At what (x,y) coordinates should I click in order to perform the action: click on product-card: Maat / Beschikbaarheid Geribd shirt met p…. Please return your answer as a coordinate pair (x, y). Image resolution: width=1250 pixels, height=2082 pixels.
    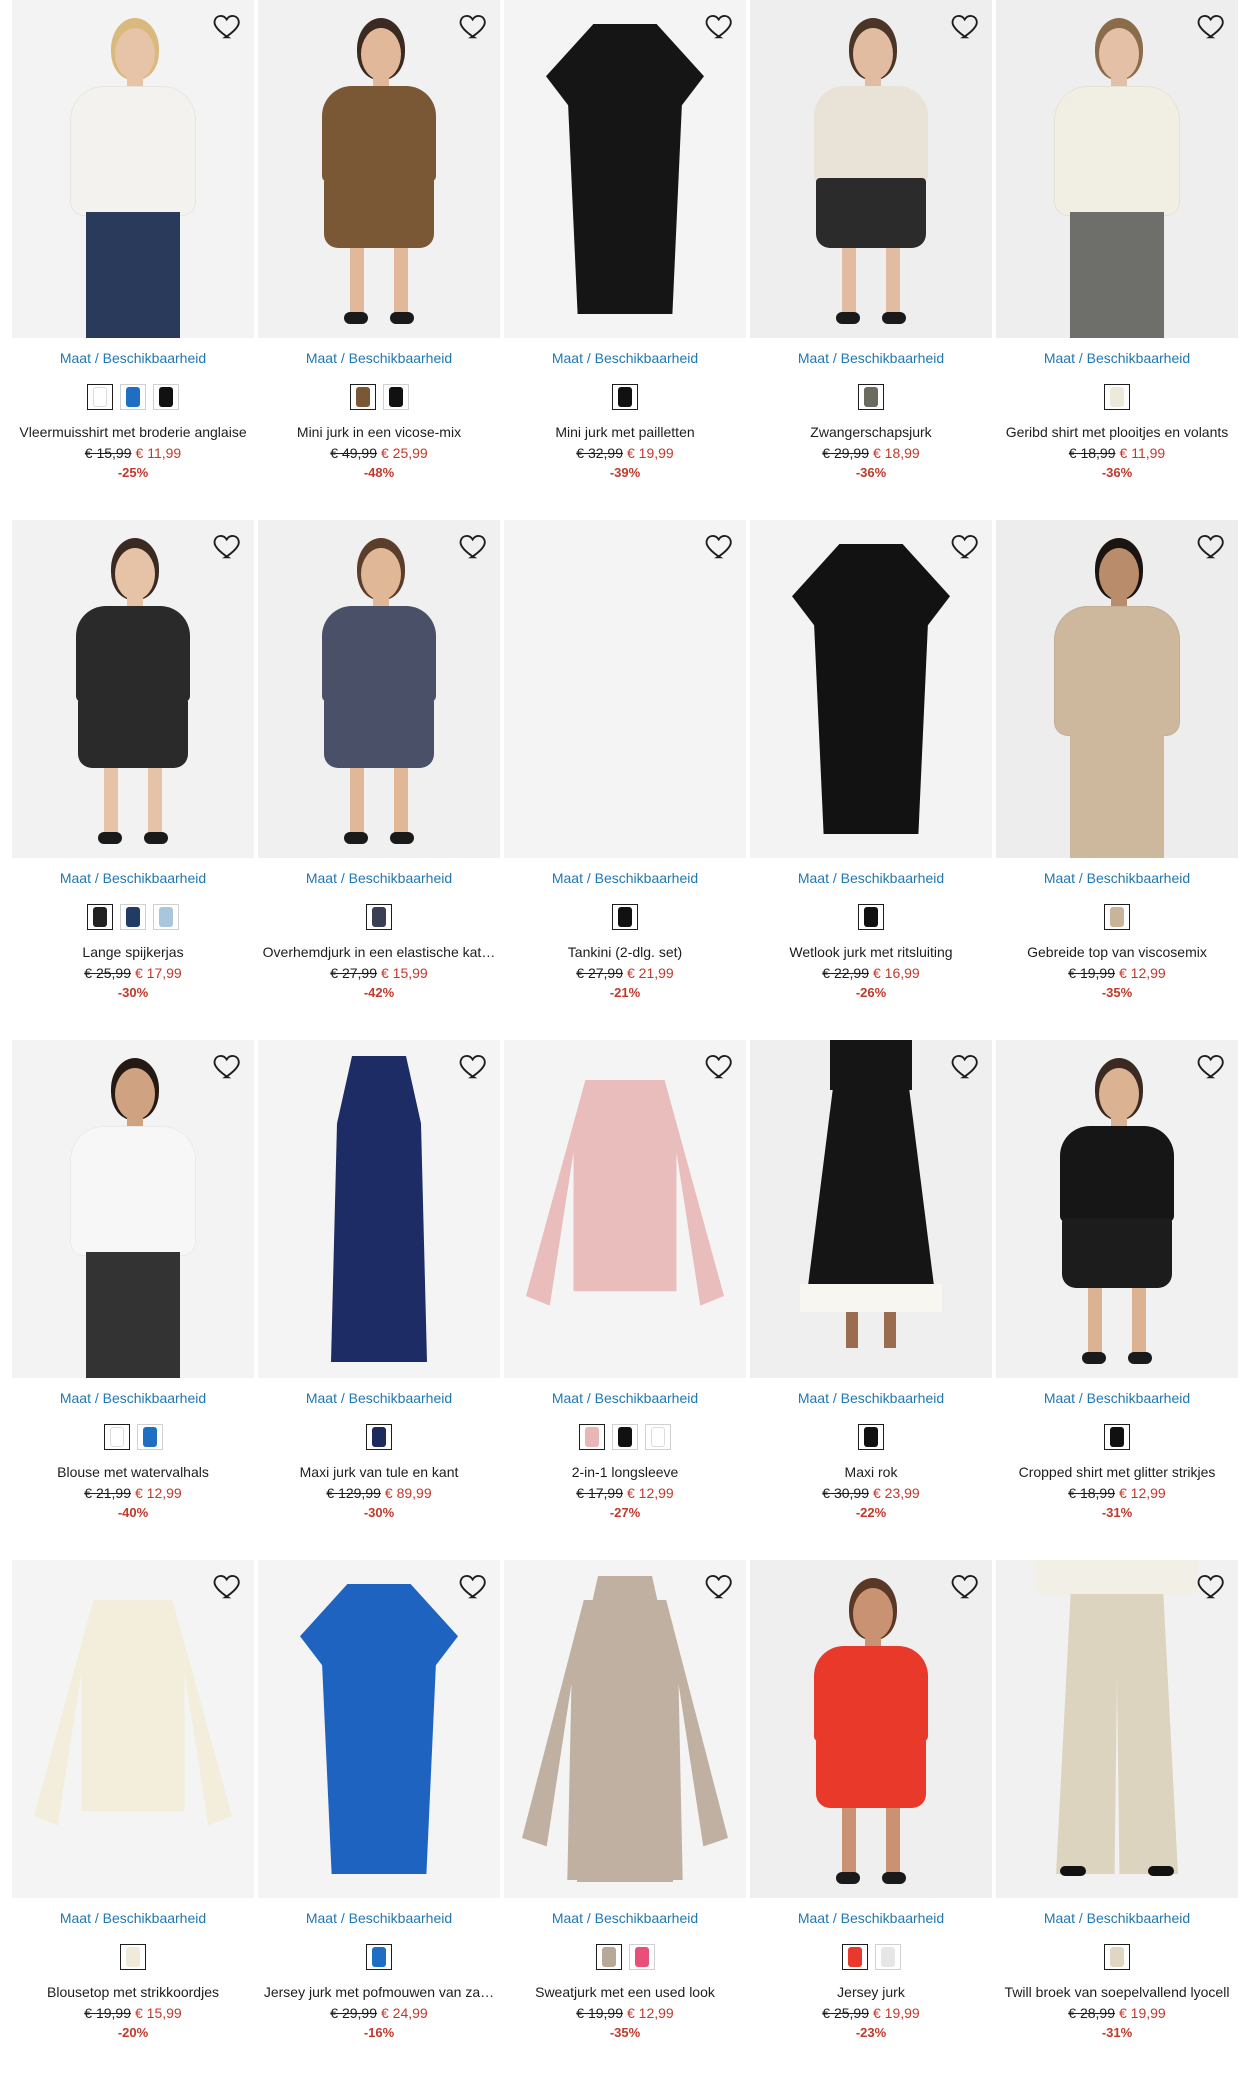
    Looking at the image, I should click on (1117, 260).